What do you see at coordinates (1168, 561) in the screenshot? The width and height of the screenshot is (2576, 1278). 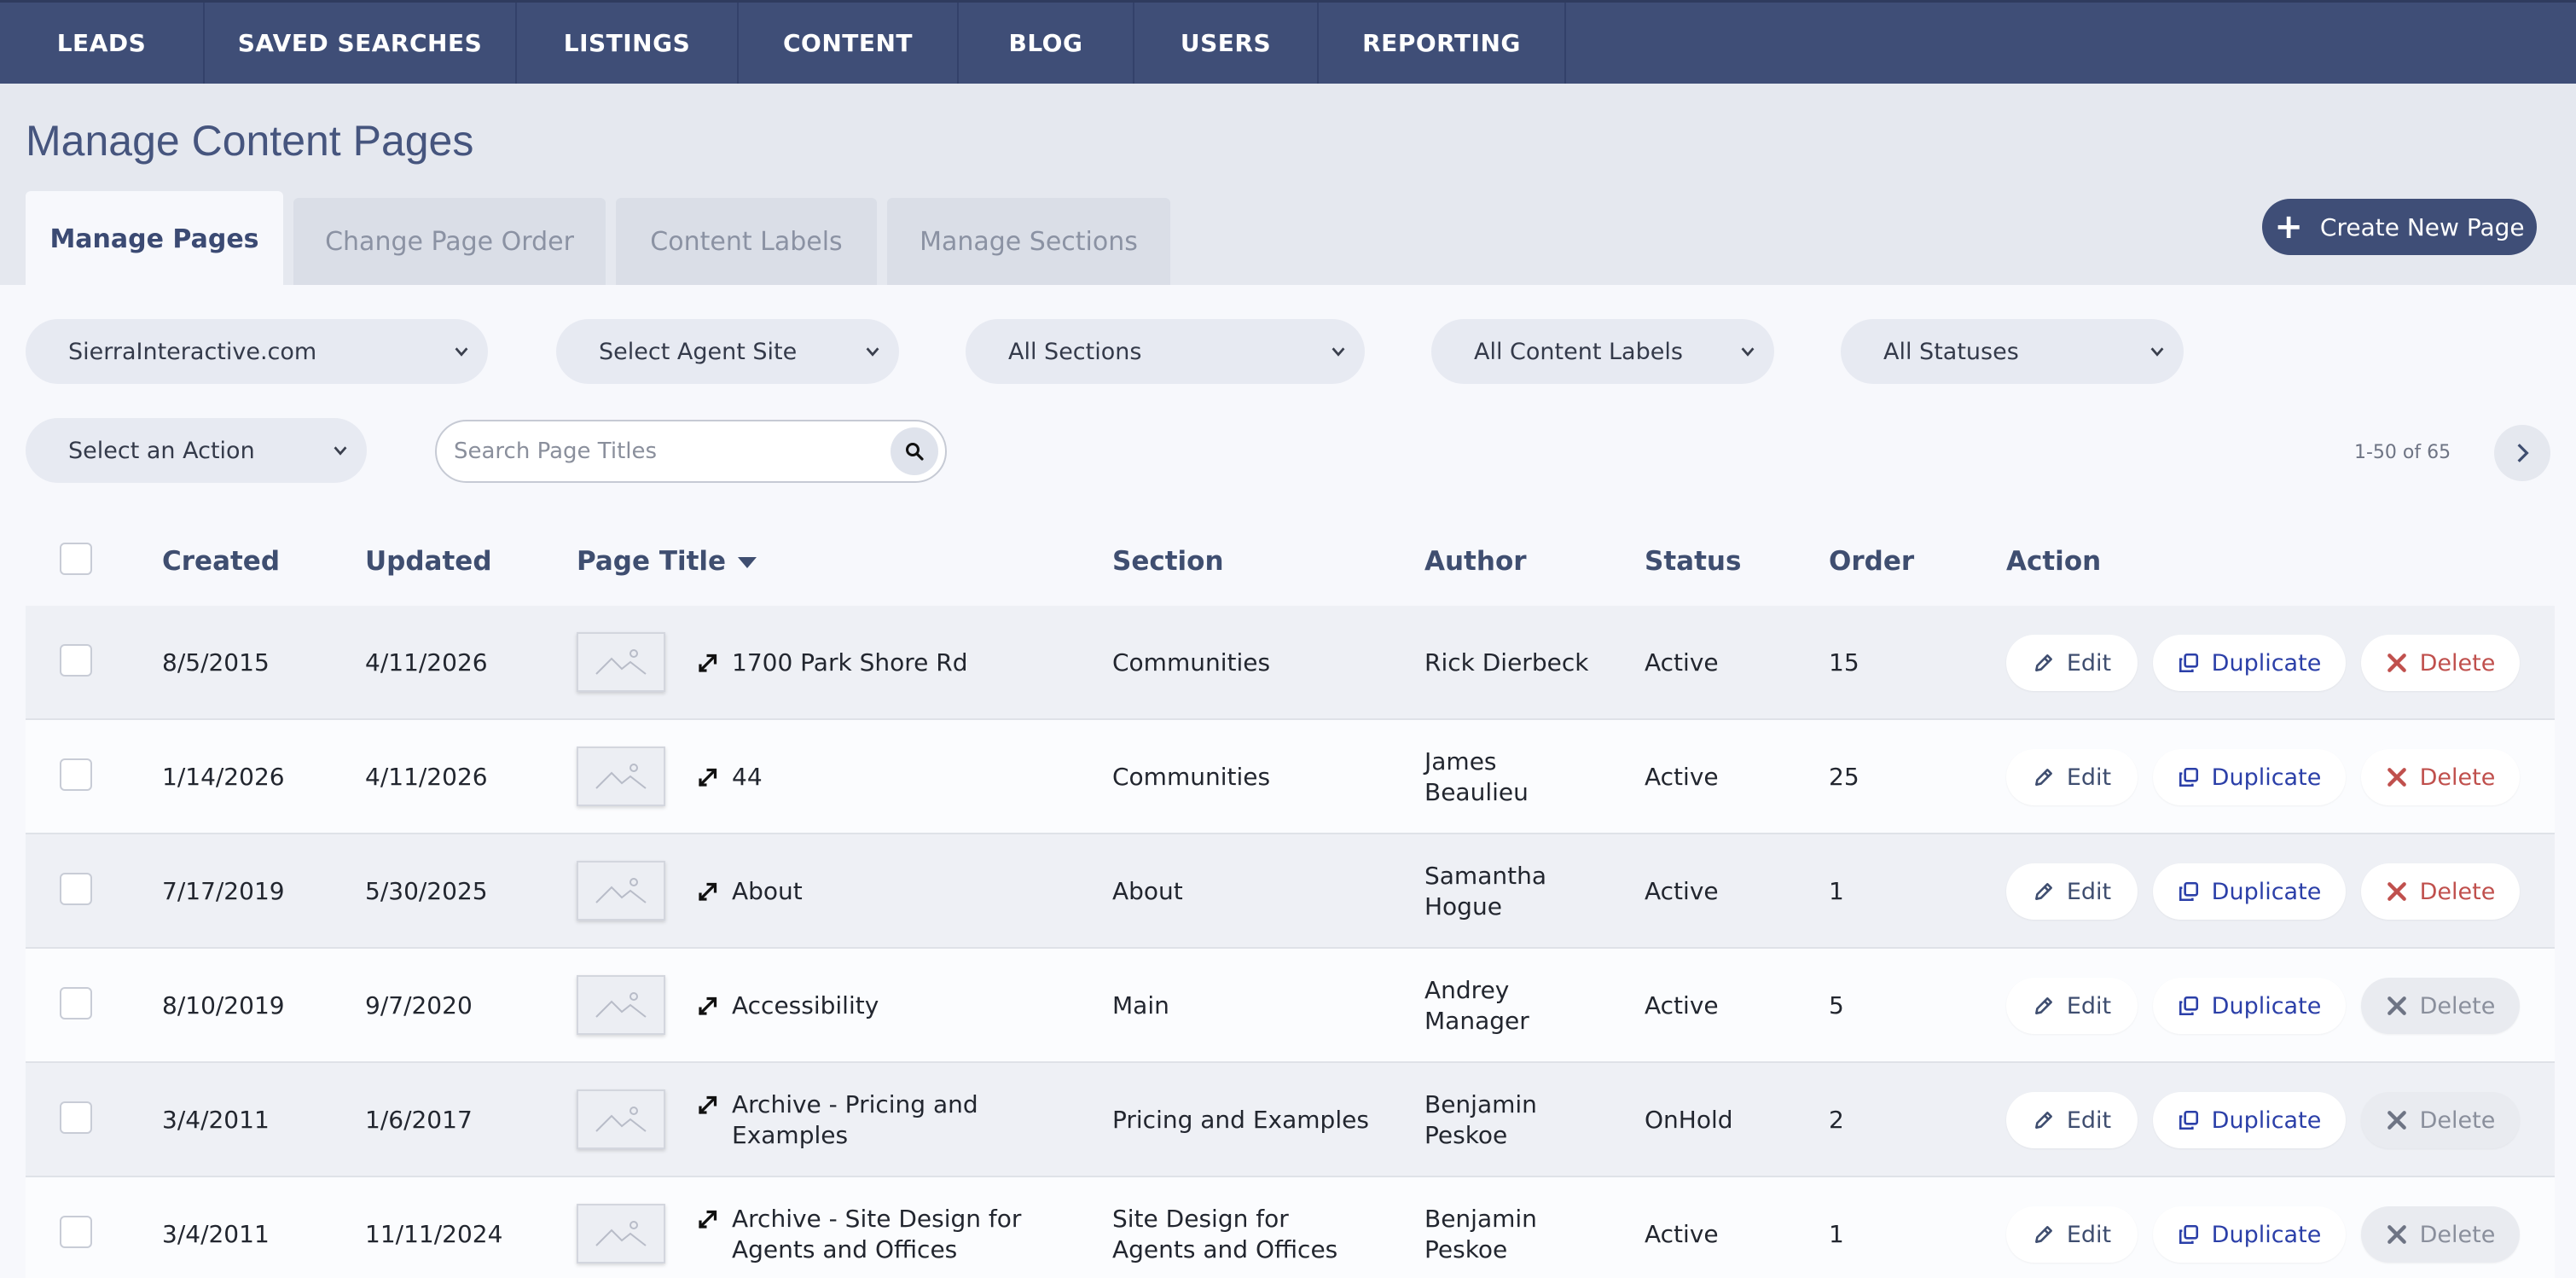 I see `column-section: Section` at bounding box center [1168, 561].